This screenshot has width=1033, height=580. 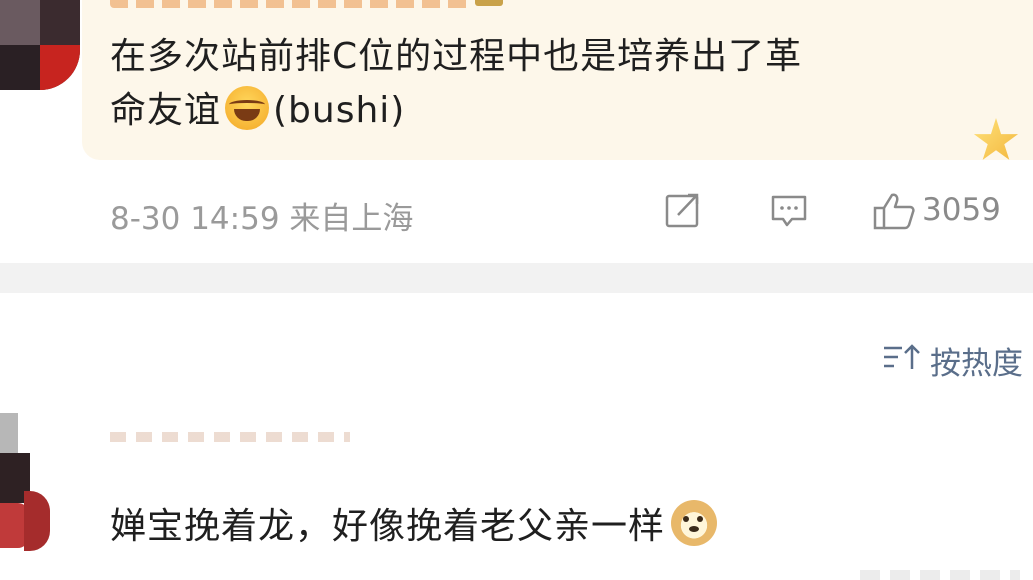 I want to click on comment2-text: 婵宝挽着龙，好像挽着老父亲一样, so click(x=388, y=526).